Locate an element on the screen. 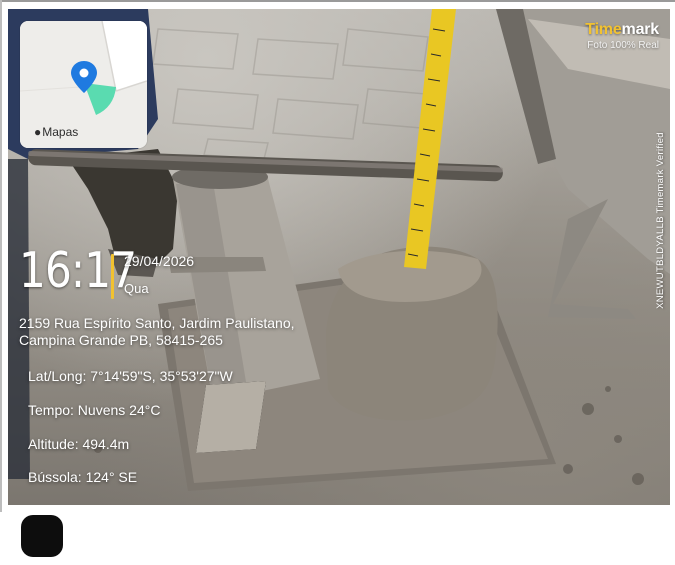 Image resolution: width=675 pixels, height=565 pixels. left-border is located at coordinates (1, 256).